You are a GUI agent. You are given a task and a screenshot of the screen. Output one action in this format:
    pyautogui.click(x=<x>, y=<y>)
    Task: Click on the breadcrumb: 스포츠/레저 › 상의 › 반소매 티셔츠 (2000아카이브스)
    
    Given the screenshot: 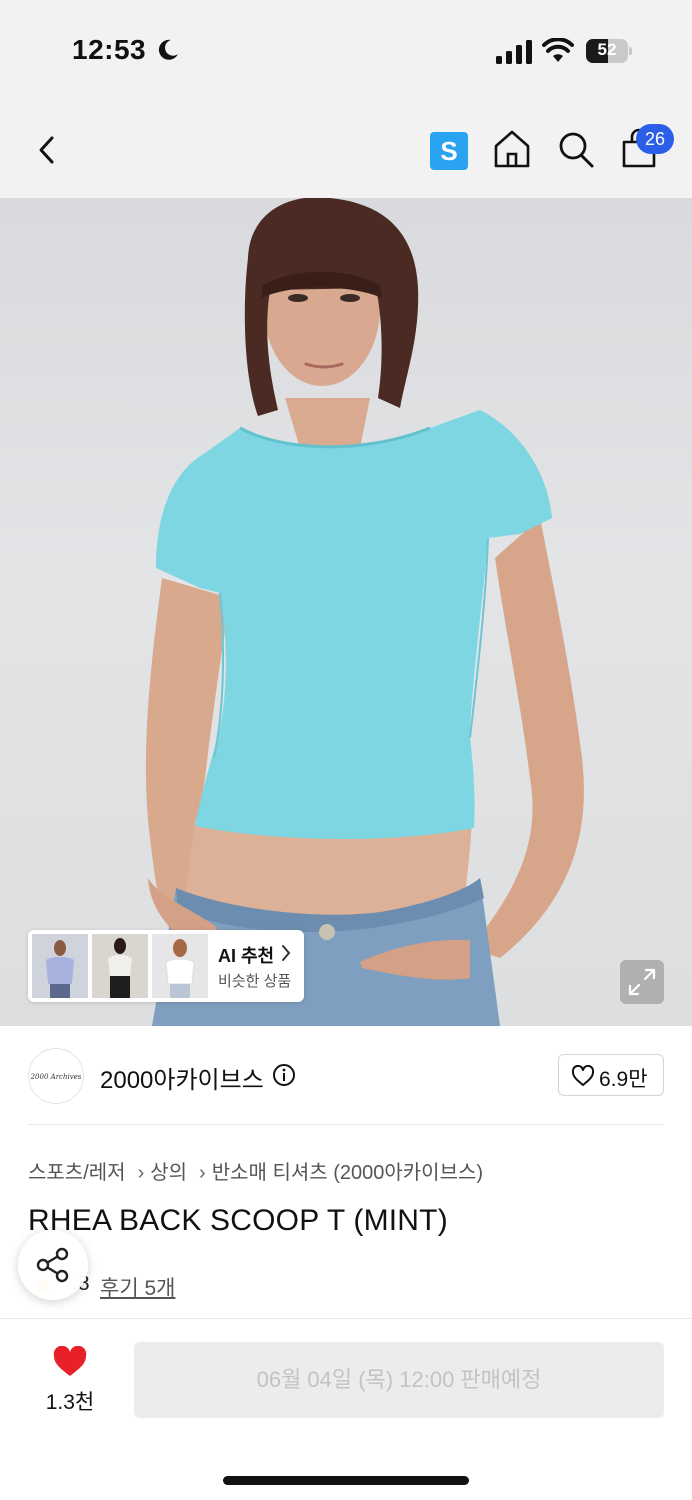 What is the action you would take?
    pyautogui.click(x=255, y=1170)
    